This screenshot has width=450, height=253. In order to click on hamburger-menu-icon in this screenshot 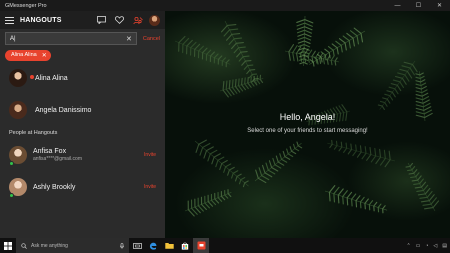, I will do `click(9, 20)`.